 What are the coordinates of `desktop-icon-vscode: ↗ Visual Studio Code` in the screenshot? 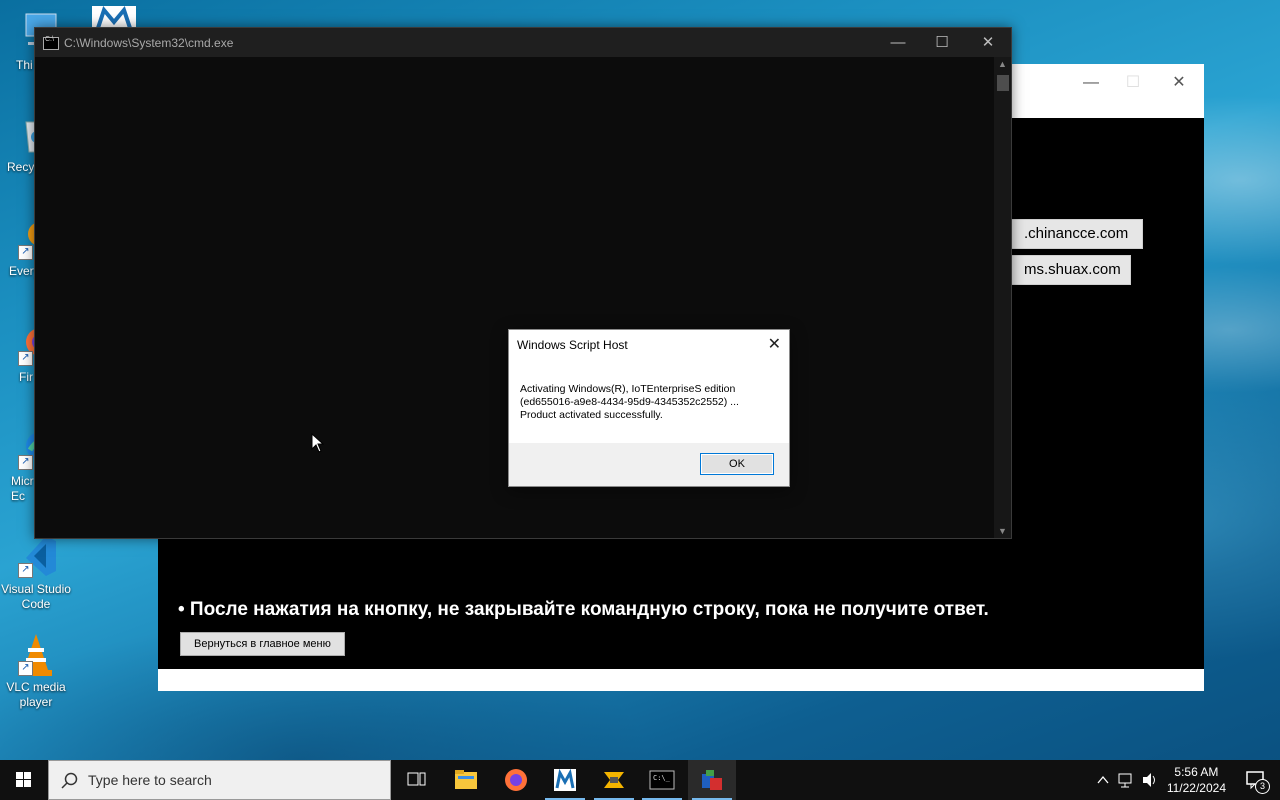 It's located at (36, 573).